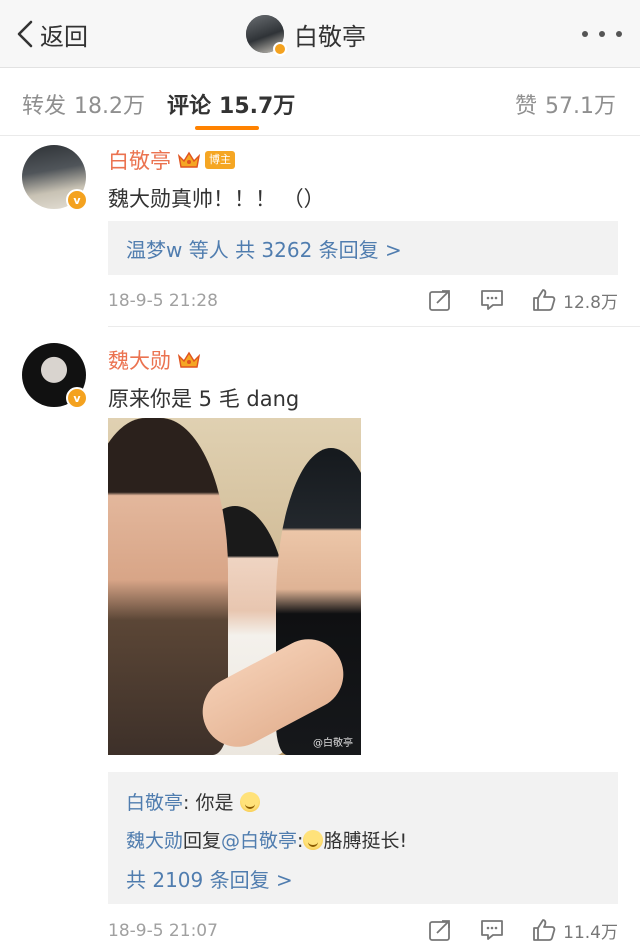 This screenshot has height=951, width=640. What do you see at coordinates (211, 803) in the screenshot?
I see `reply-text: : 你是` at bounding box center [211, 803].